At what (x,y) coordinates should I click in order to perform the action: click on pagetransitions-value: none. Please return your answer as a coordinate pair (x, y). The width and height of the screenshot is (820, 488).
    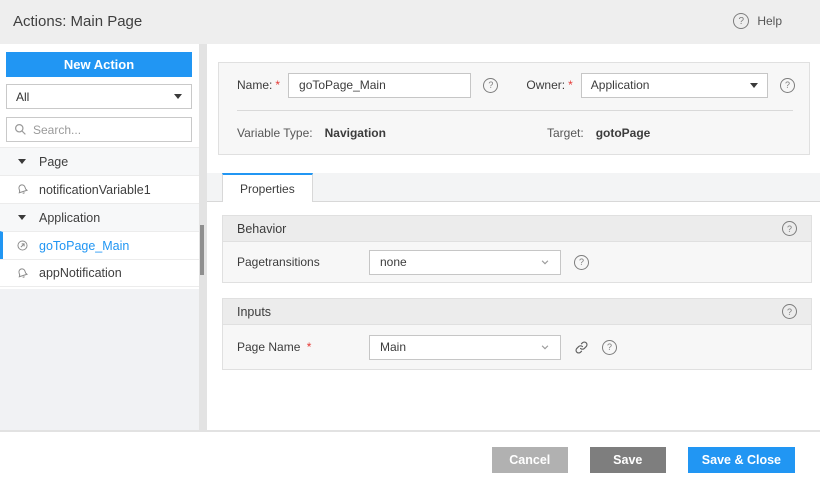
    Looking at the image, I should click on (393, 262).